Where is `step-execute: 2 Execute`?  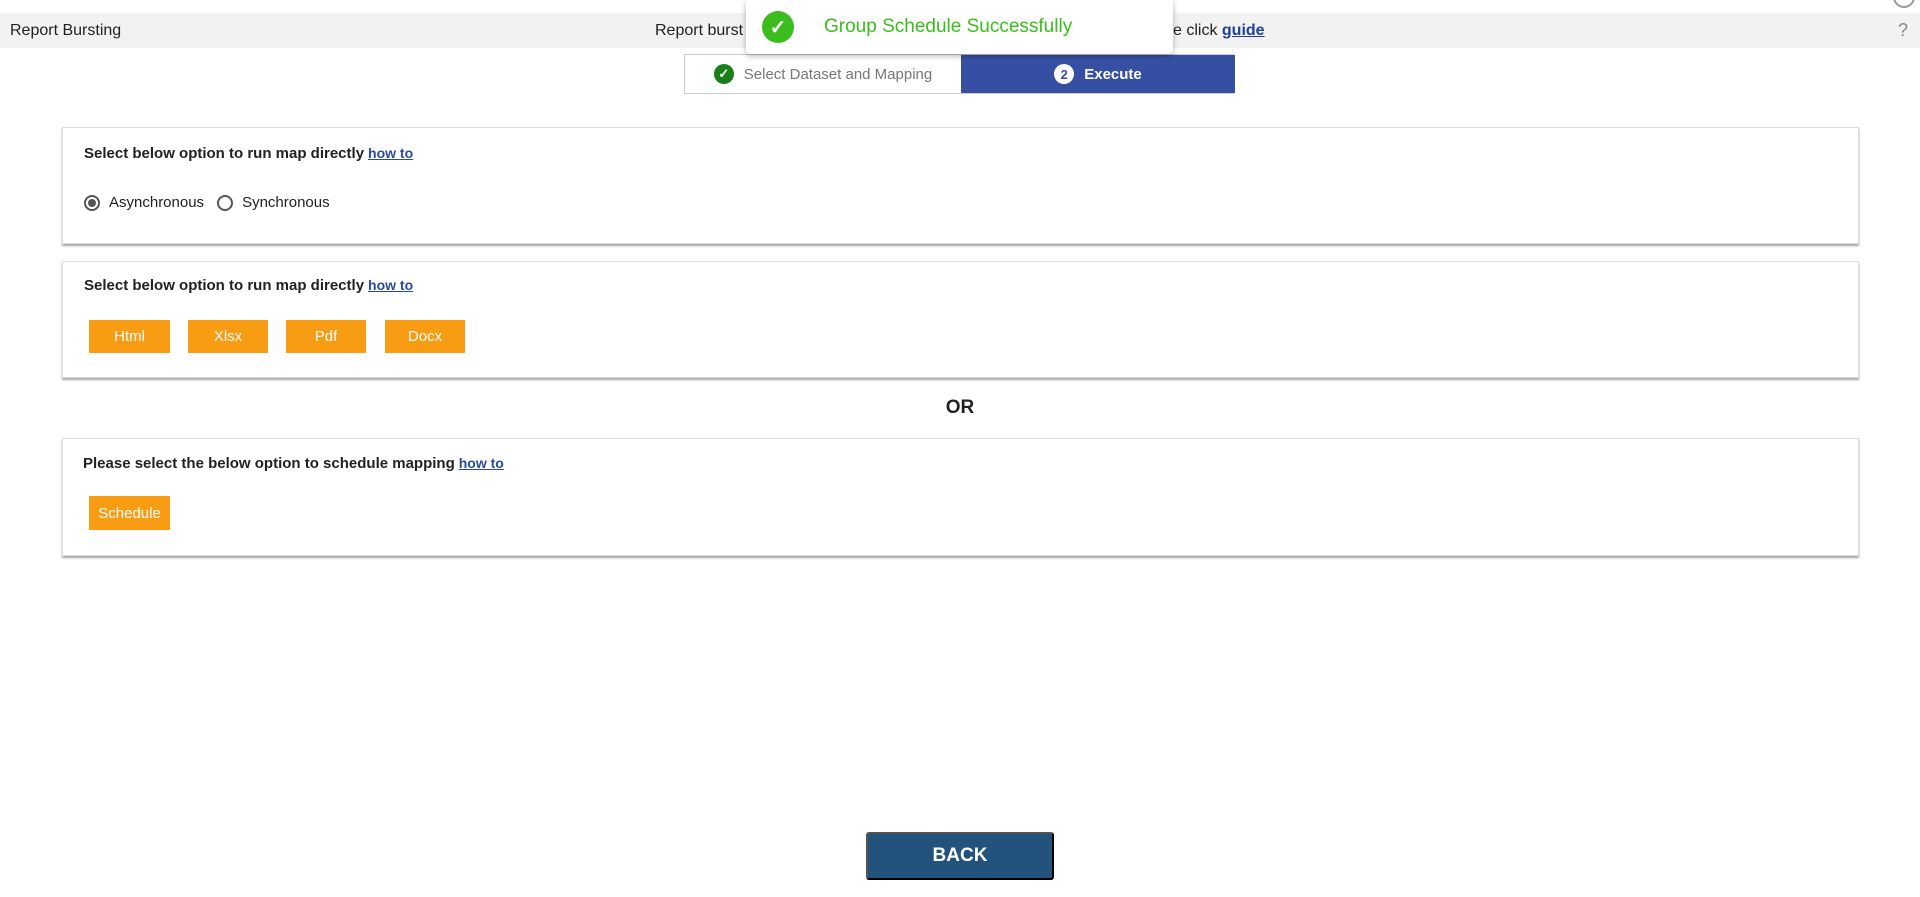 step-execute: 2 Execute is located at coordinates (1098, 74).